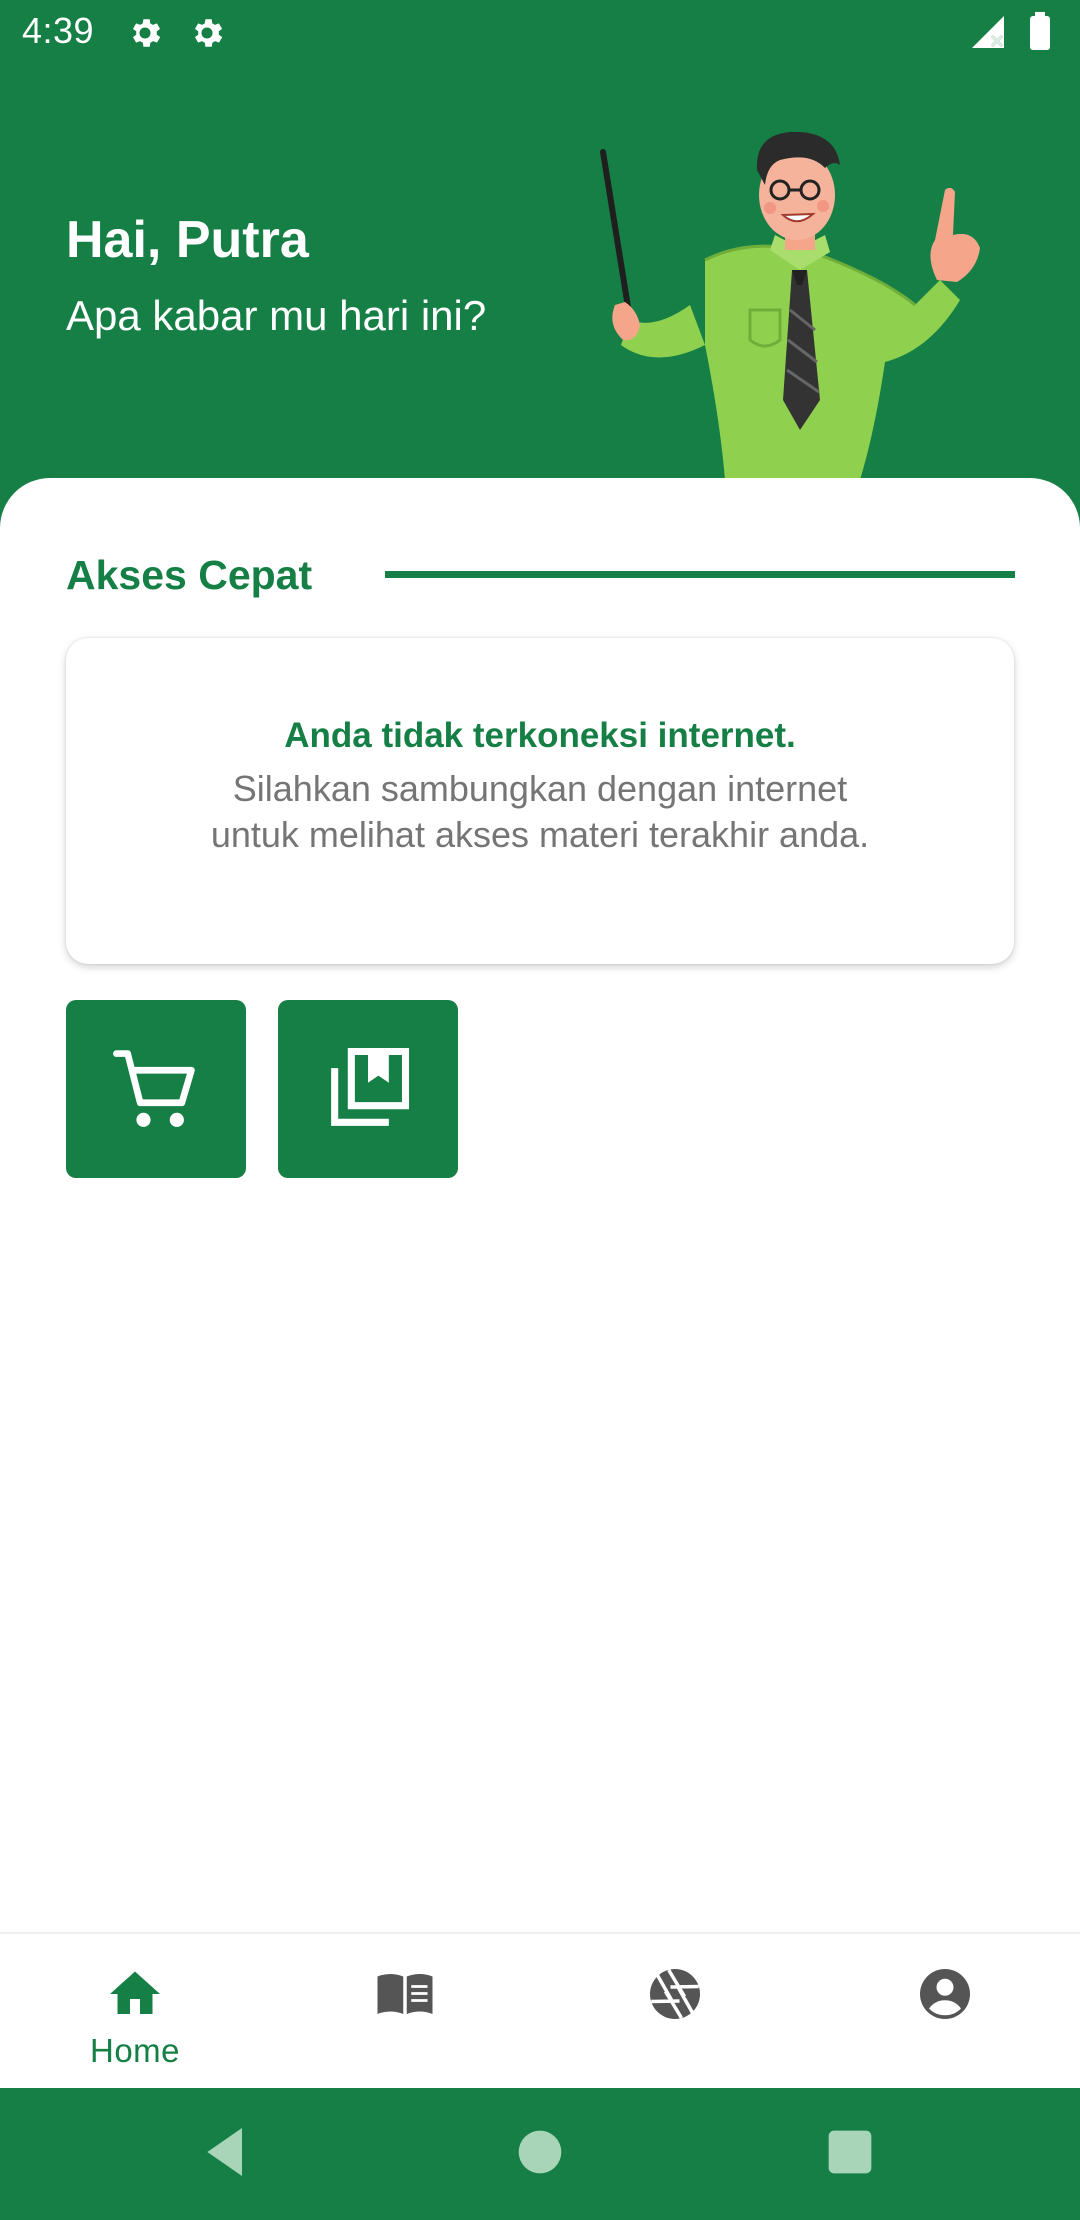 The width and height of the screenshot is (1080, 2220). I want to click on cart-icon, so click(154, 1088).